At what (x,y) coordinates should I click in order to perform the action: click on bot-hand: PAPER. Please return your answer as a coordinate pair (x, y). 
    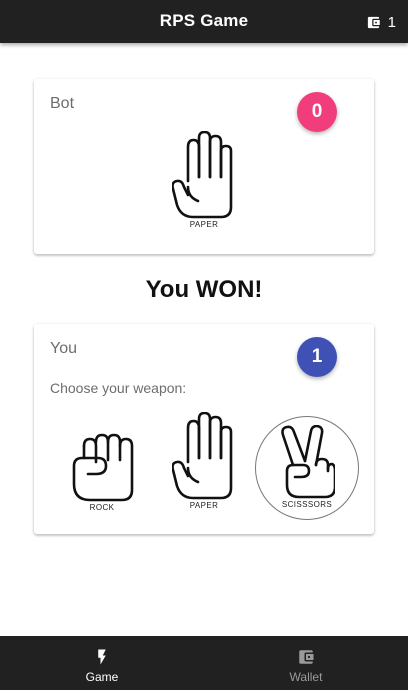
    Looking at the image, I should click on (204, 180).